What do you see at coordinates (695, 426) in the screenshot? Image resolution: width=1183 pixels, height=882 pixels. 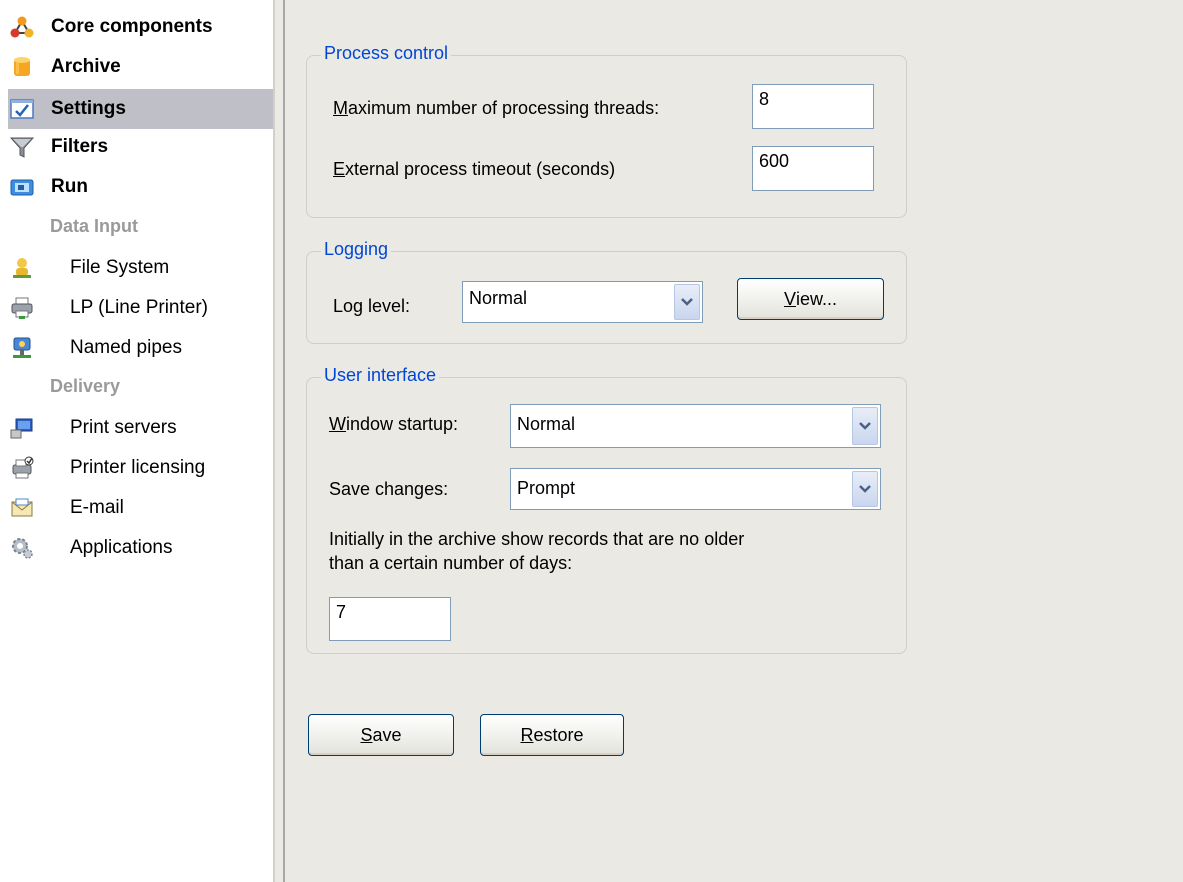 I see `window-startup-select: Normal` at bounding box center [695, 426].